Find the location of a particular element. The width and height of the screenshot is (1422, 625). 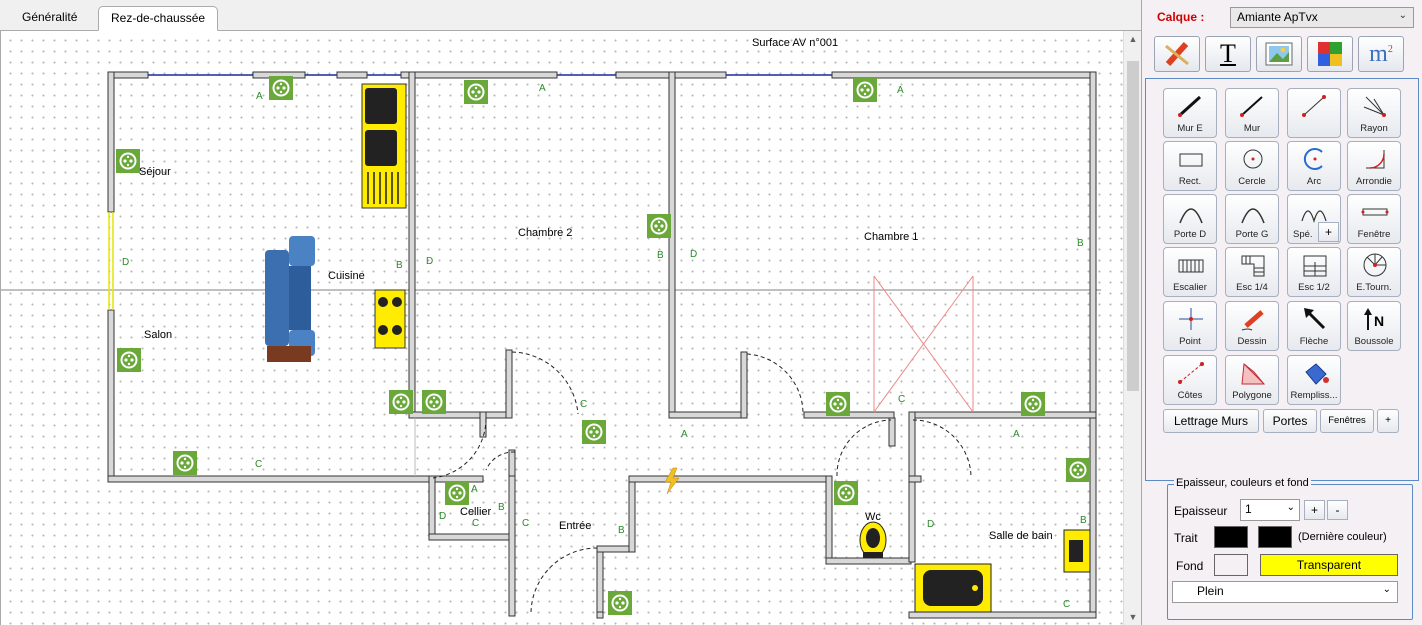

image-icon is located at coordinates (1279, 54).